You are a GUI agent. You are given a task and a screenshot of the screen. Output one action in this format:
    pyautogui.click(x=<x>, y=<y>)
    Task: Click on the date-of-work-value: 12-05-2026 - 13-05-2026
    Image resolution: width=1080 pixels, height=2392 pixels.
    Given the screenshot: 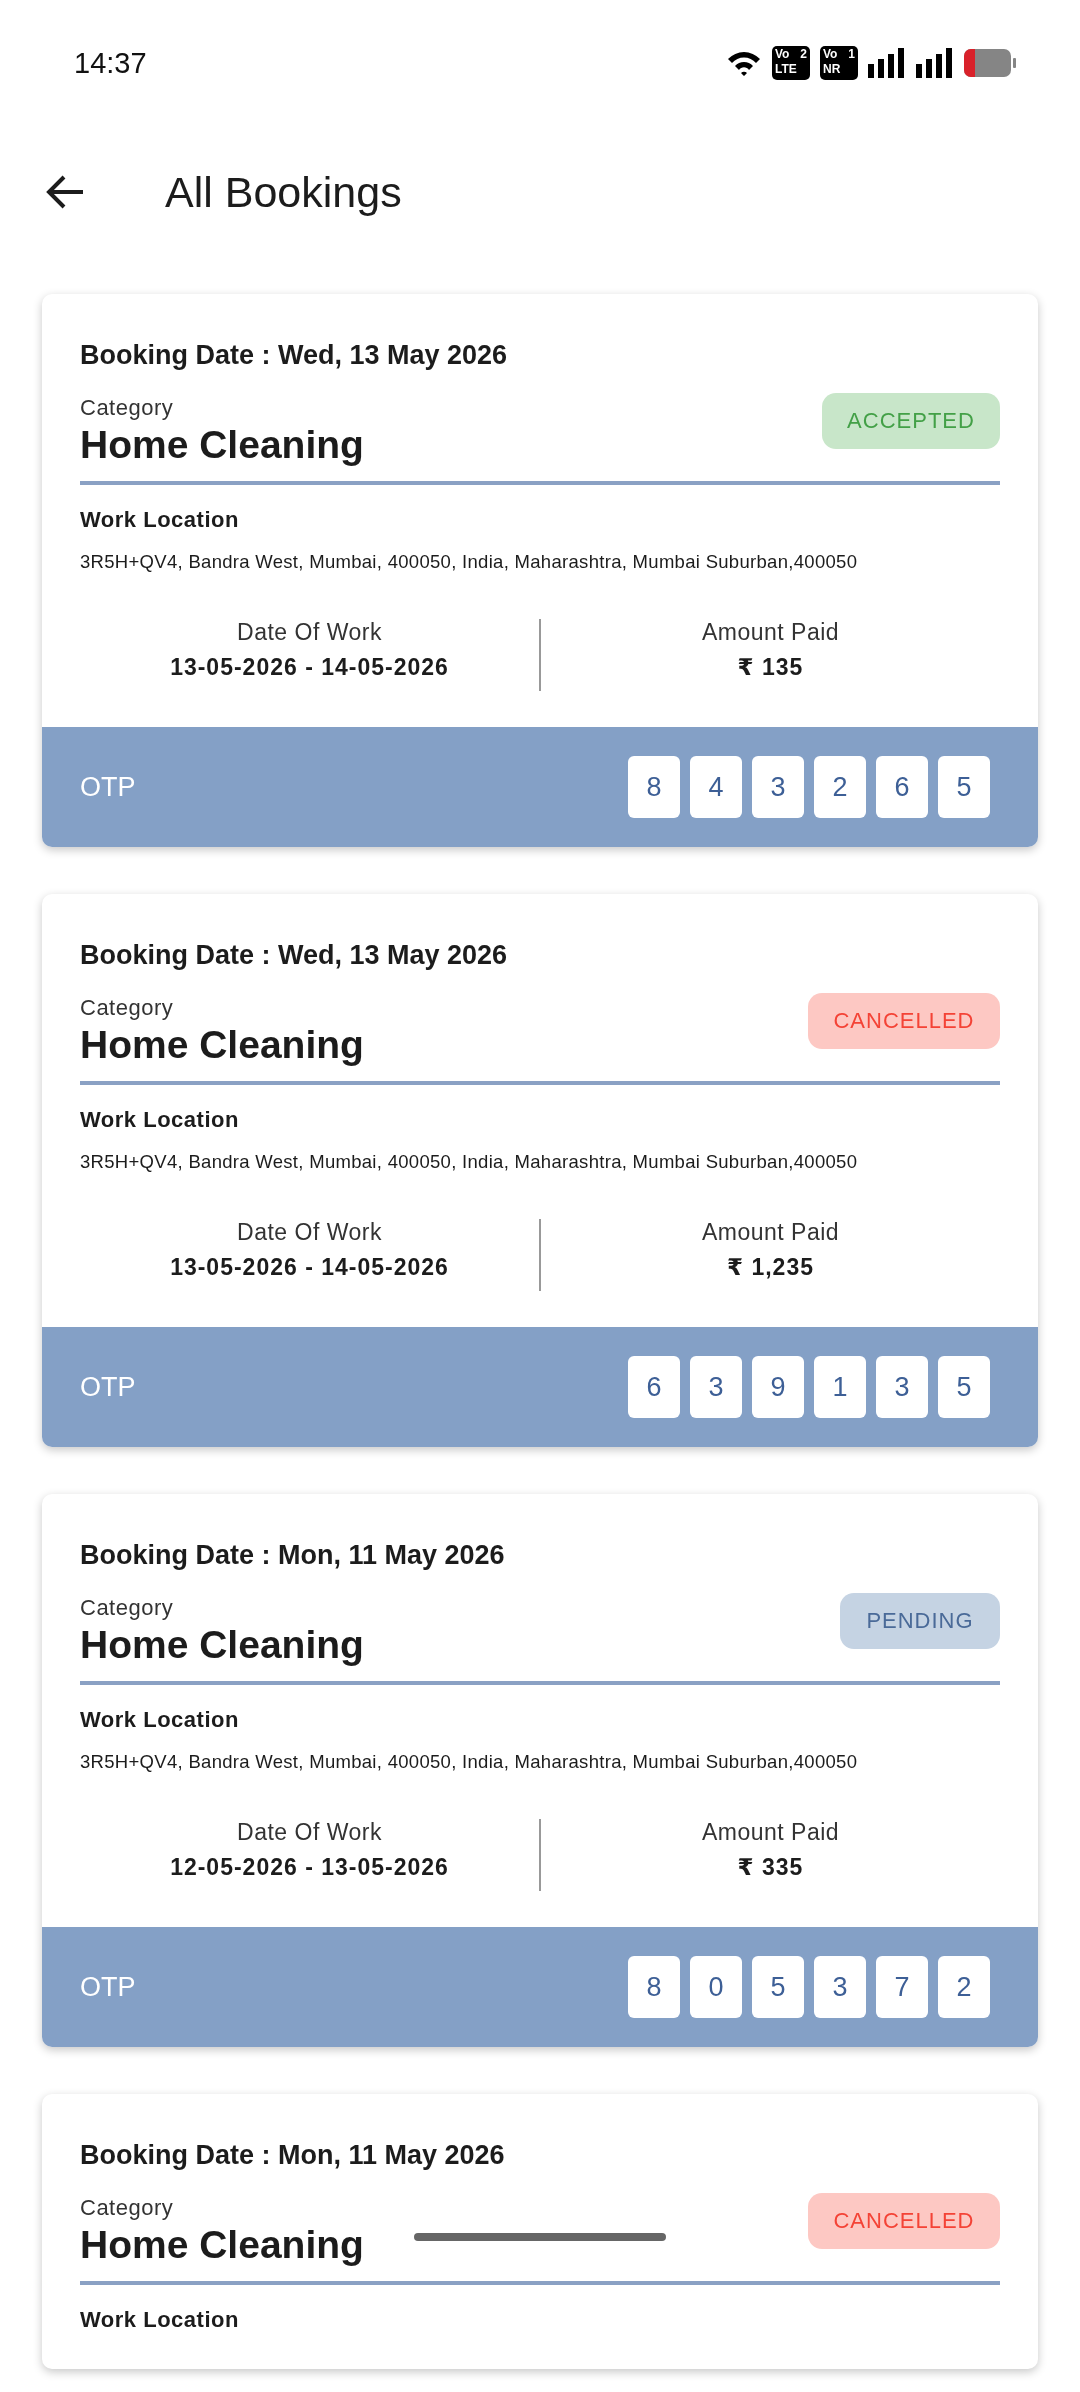 What is the action you would take?
    pyautogui.click(x=309, y=1867)
    